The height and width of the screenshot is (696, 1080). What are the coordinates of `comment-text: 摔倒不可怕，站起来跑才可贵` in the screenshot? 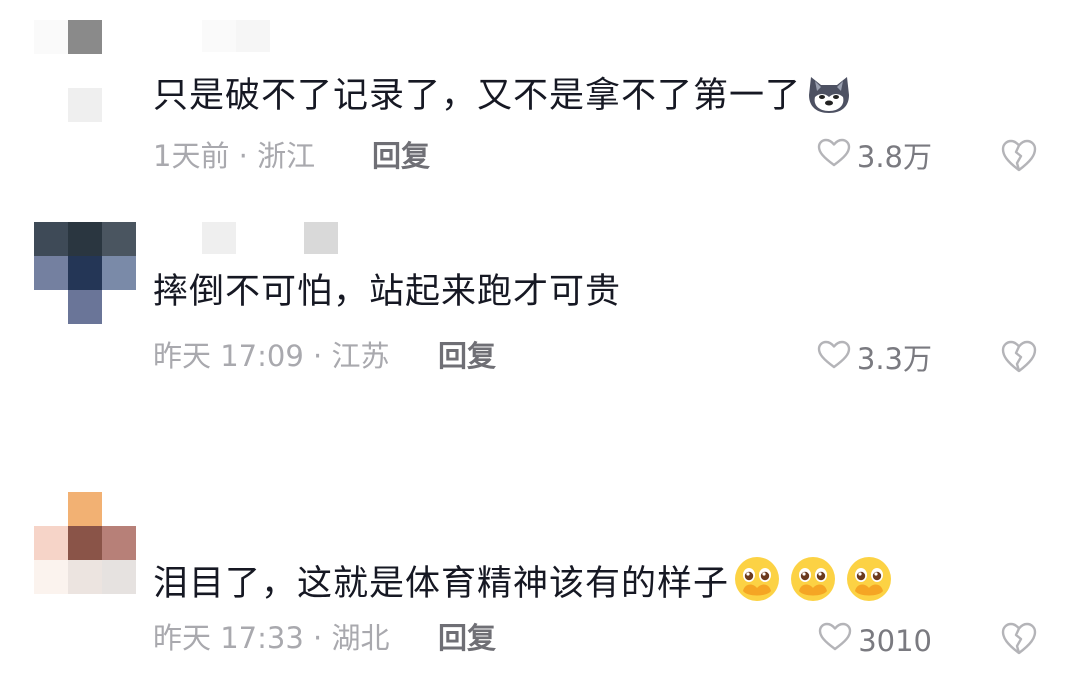 It's located at (387, 292).